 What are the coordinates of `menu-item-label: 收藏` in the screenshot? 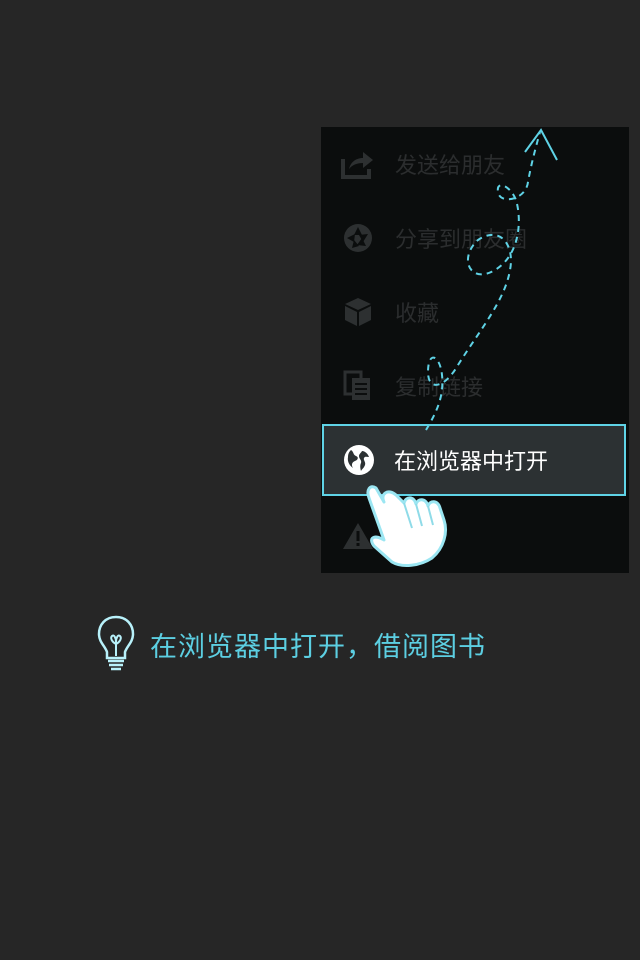 It's located at (417, 314).